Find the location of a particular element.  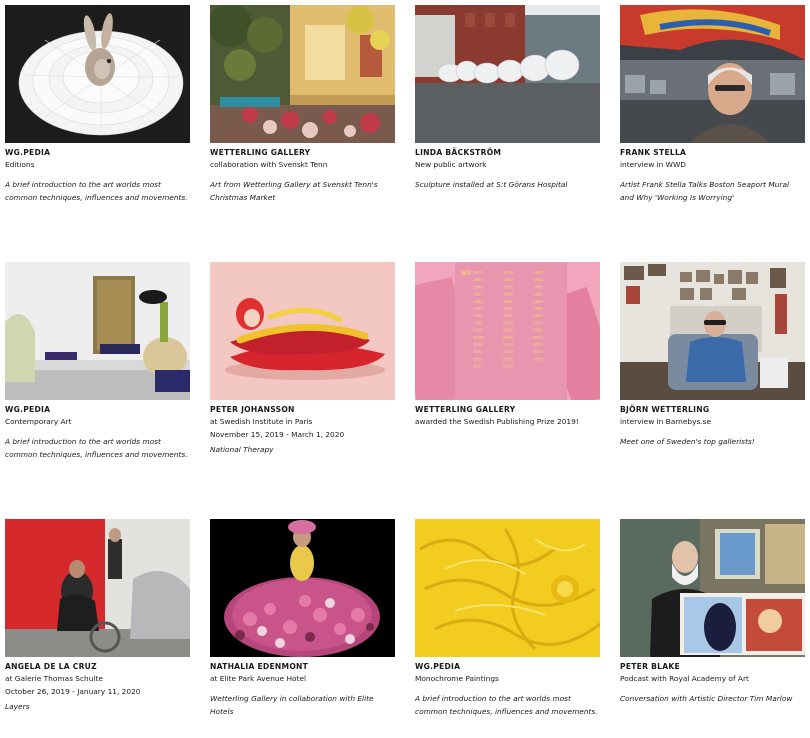

book-year-label: 1997 is located at coordinates (508, 315).